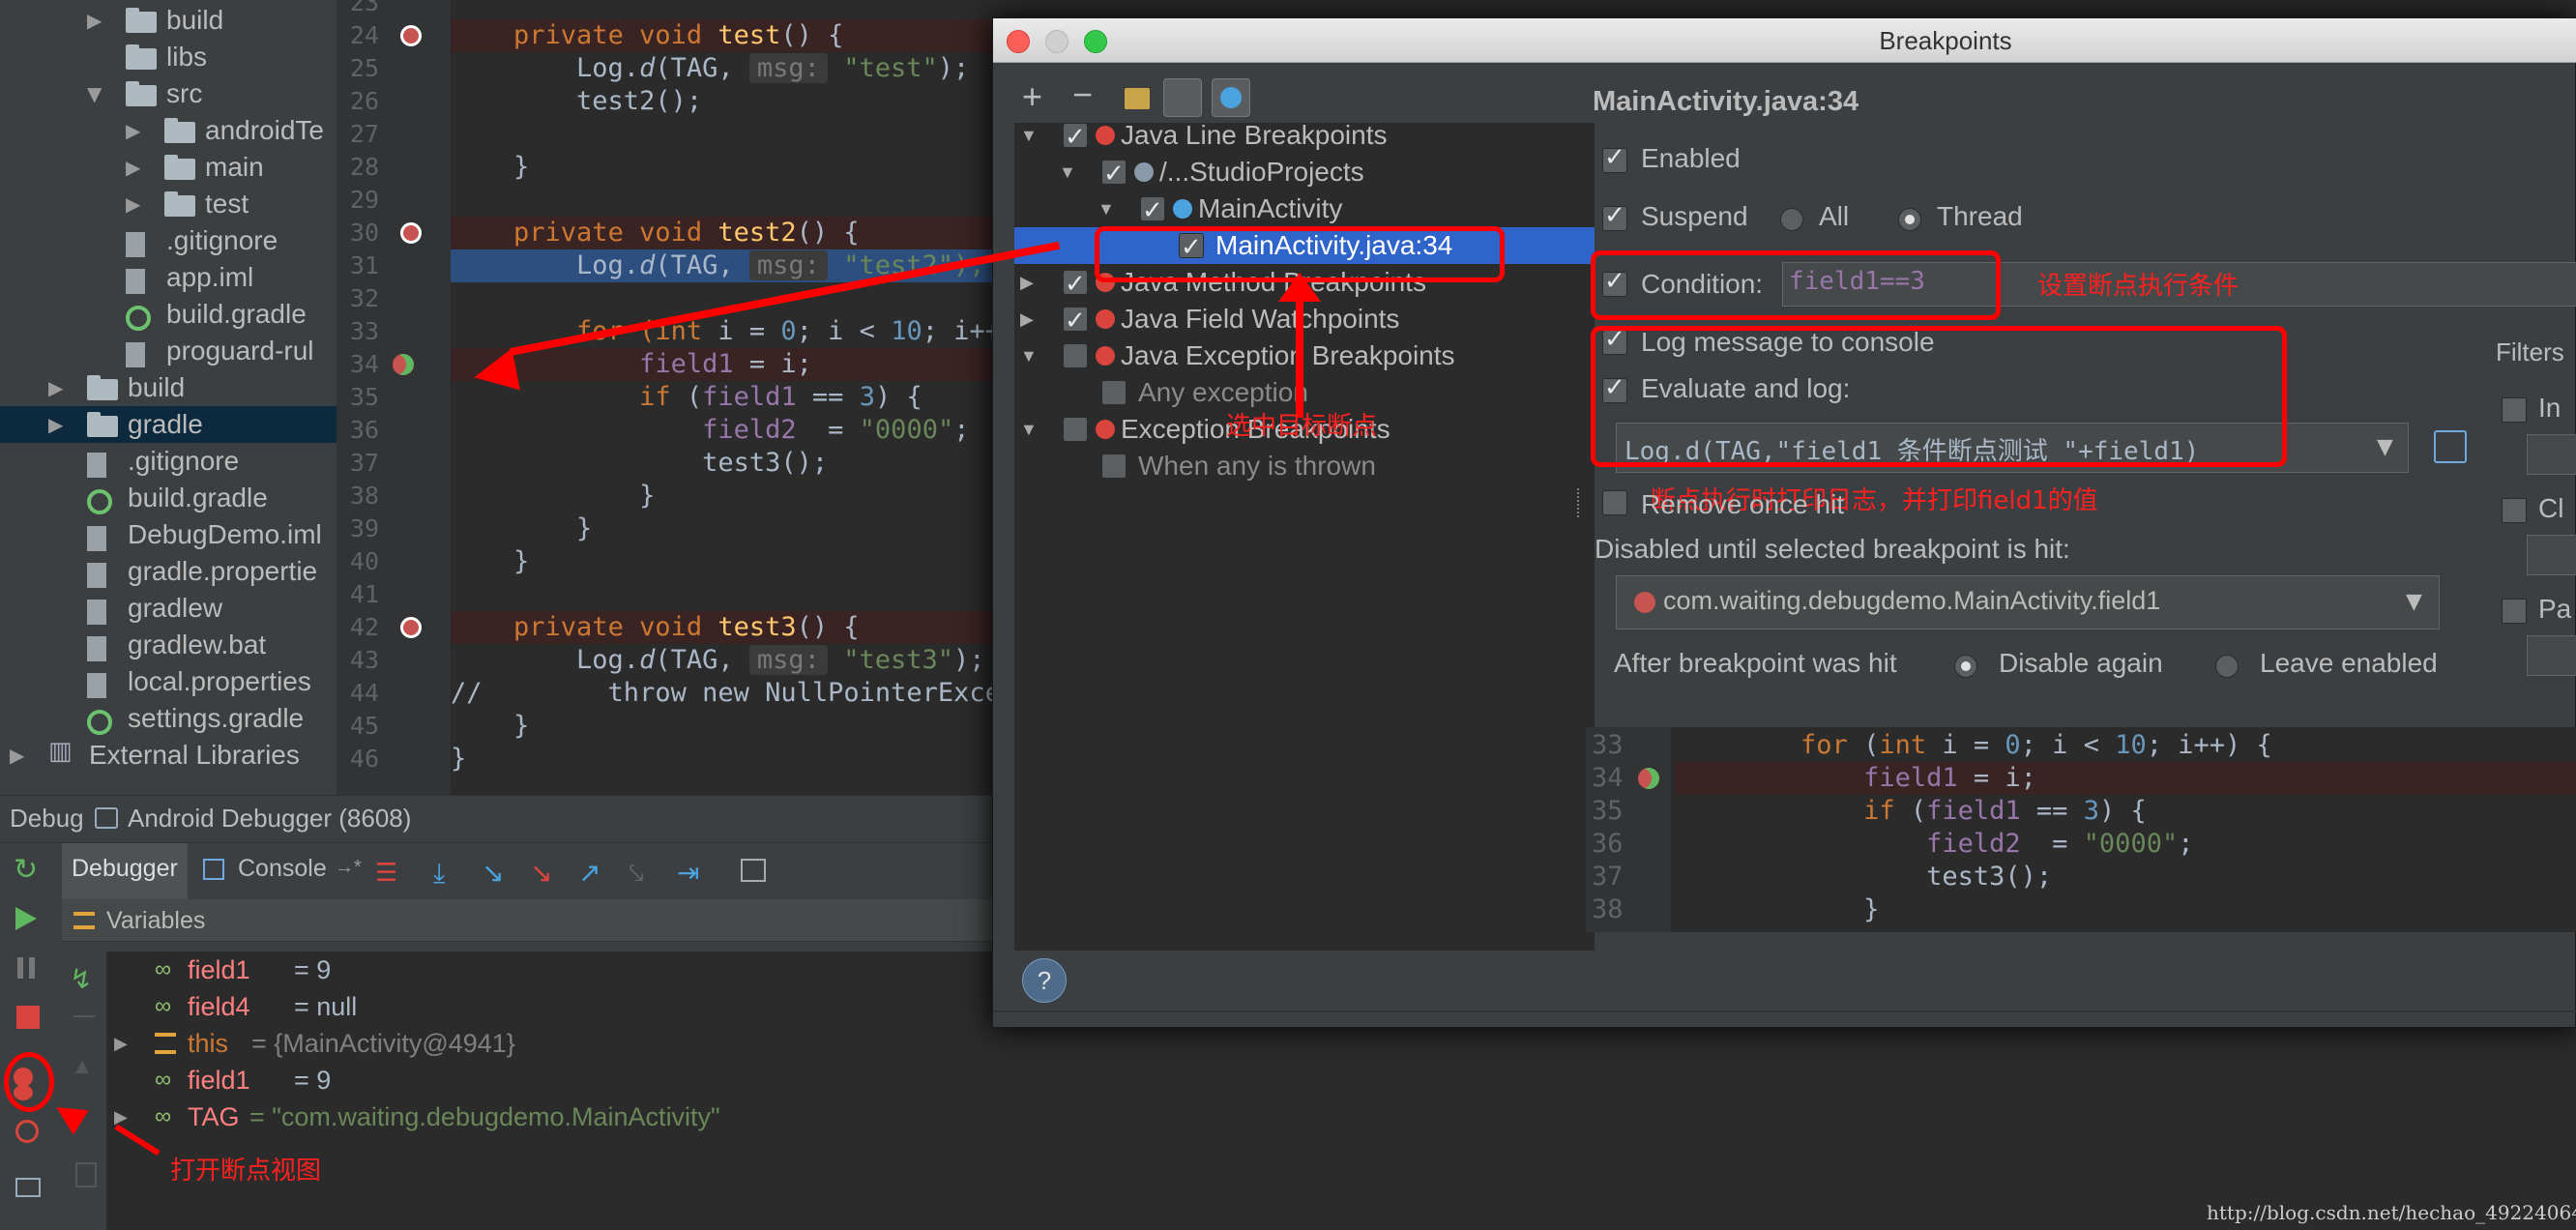 This screenshot has width=2576, height=1230. What do you see at coordinates (81, 979) in the screenshot?
I see `add-watch-icon: ↯` at bounding box center [81, 979].